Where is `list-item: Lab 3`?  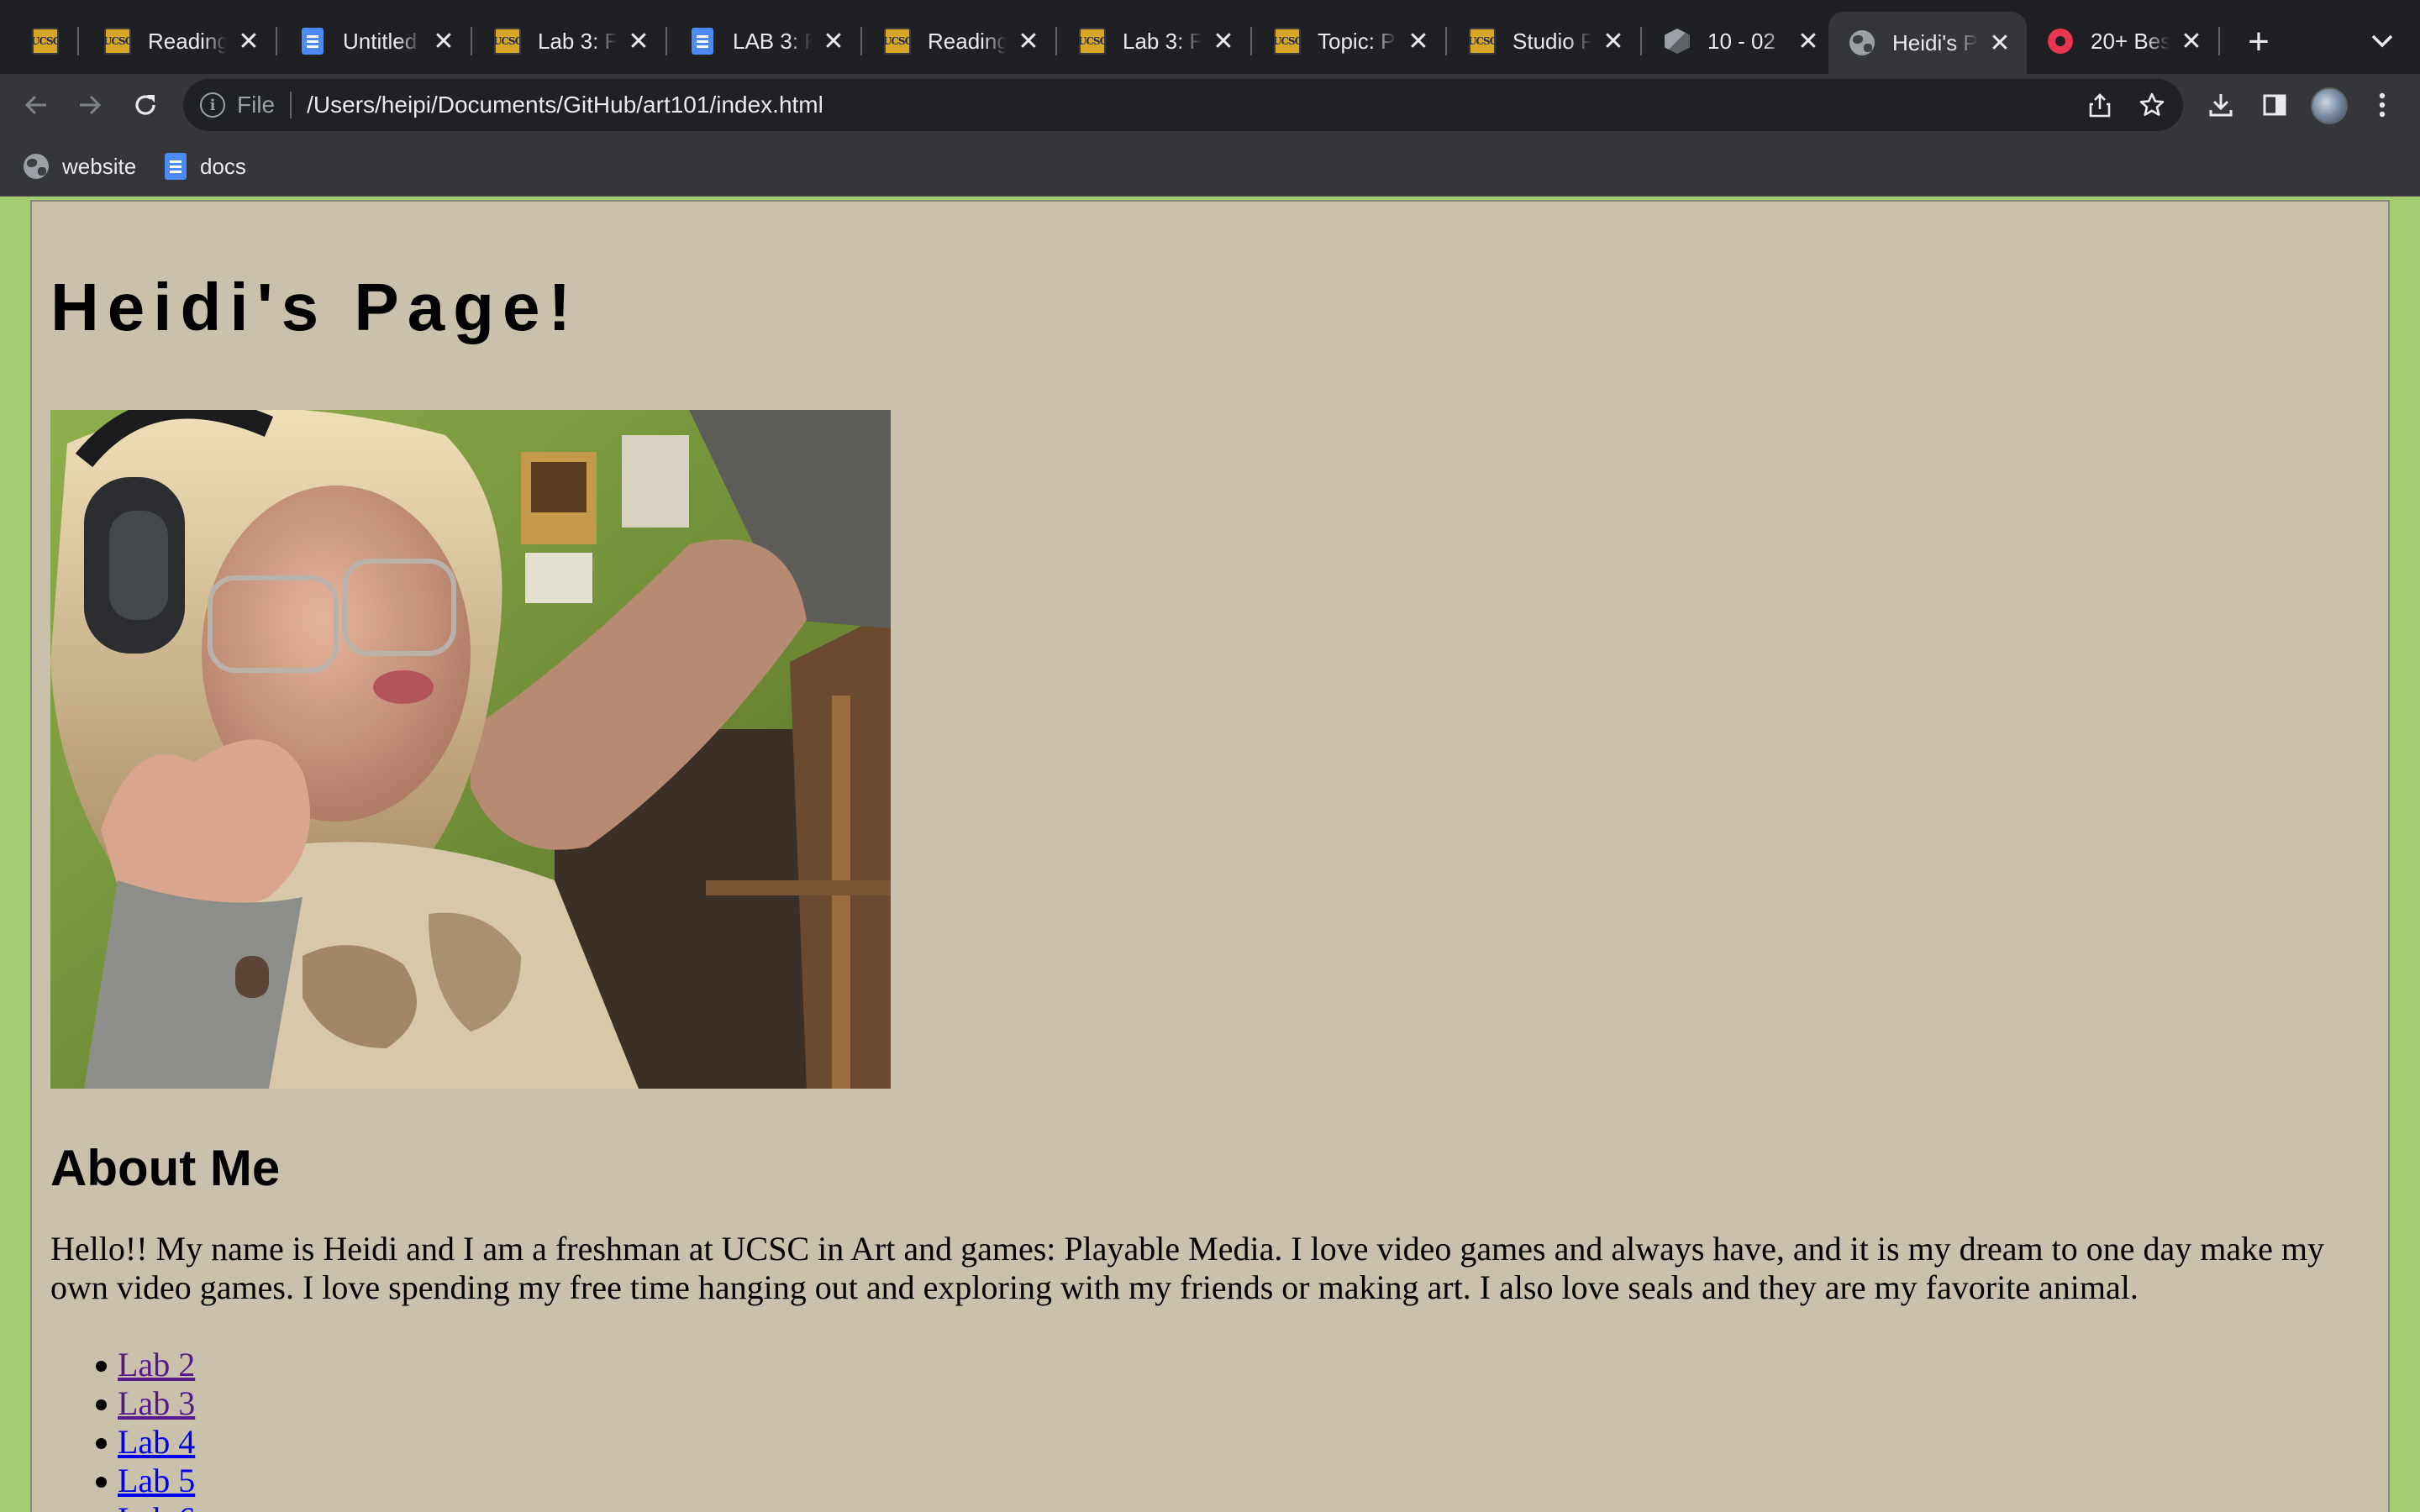 list-item: Lab 3 is located at coordinates (123, 1403).